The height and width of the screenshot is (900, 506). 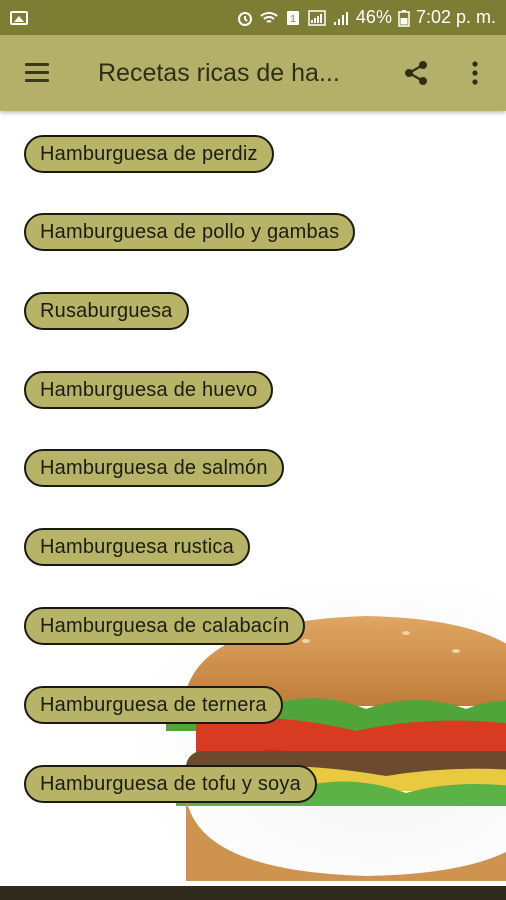 I want to click on signal-icon, so click(x=340, y=18).